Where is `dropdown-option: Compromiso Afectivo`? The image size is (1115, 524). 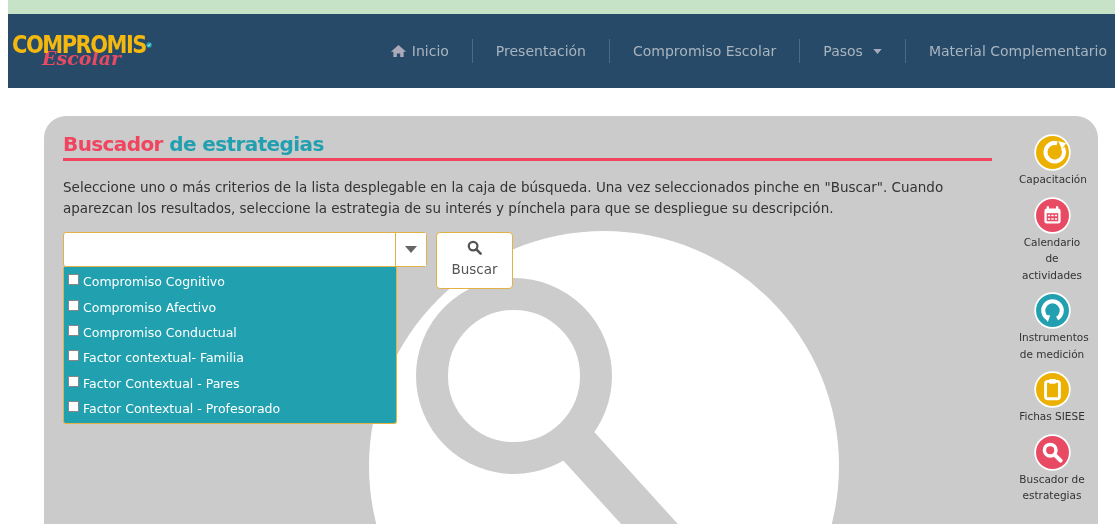 dropdown-option: Compromiso Afectivo is located at coordinates (230, 307).